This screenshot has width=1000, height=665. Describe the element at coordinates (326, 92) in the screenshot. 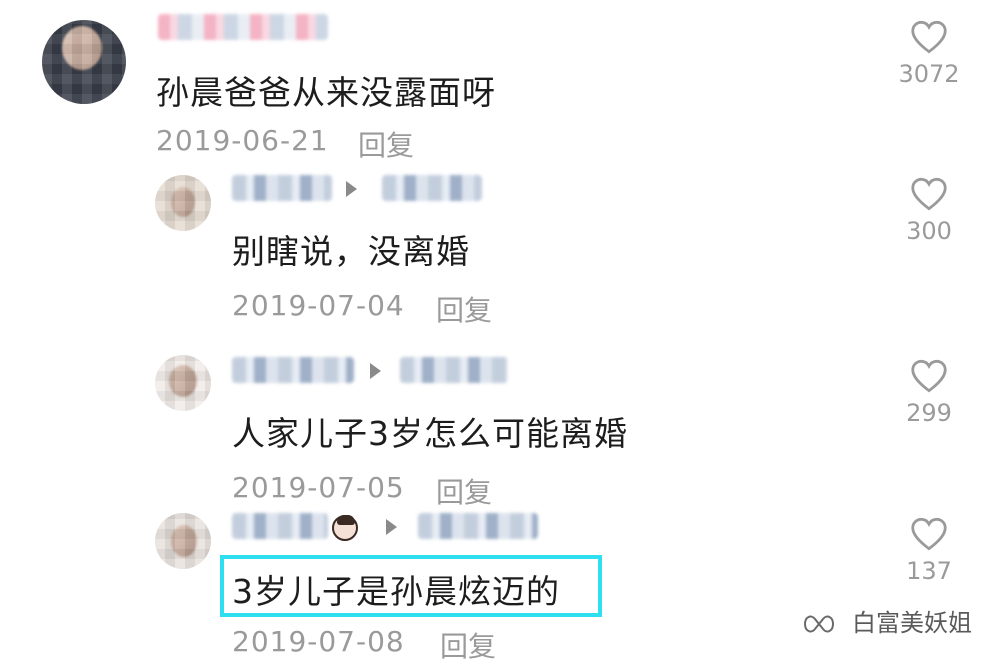

I see `comment-text: 孙晨爸爸从来没露面呀` at that location.